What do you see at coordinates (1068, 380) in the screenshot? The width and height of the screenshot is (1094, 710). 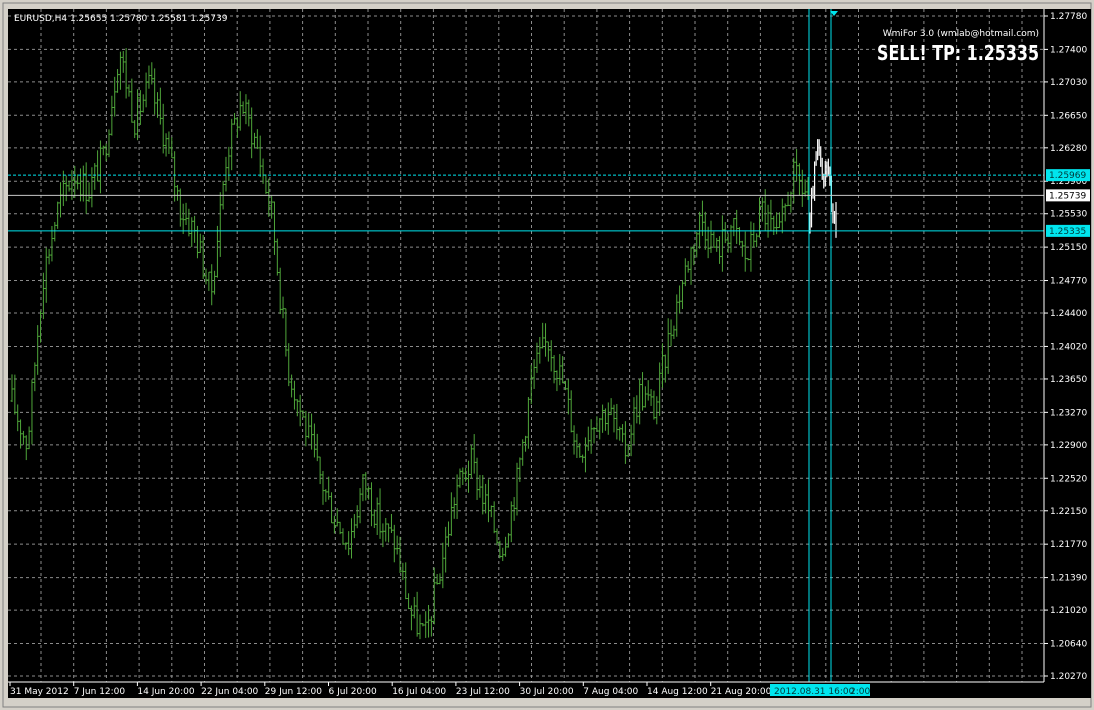 I see `price-tick-label: 1.23650` at bounding box center [1068, 380].